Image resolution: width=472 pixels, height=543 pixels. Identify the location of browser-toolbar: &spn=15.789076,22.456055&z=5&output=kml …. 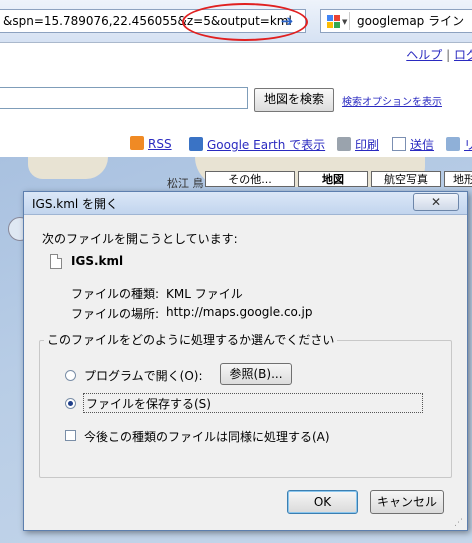
(236, 21).